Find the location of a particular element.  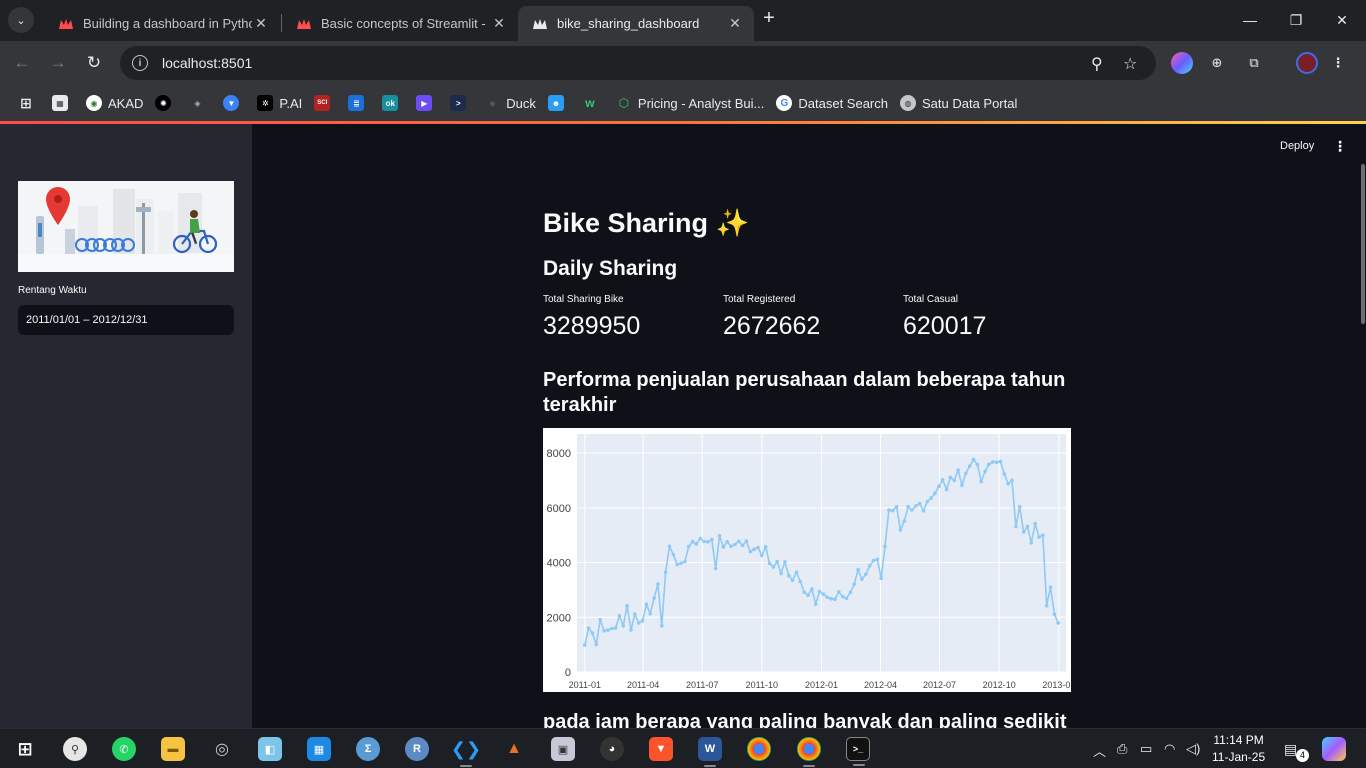

brave-browser-icon: ▼ is located at coordinates (661, 749).